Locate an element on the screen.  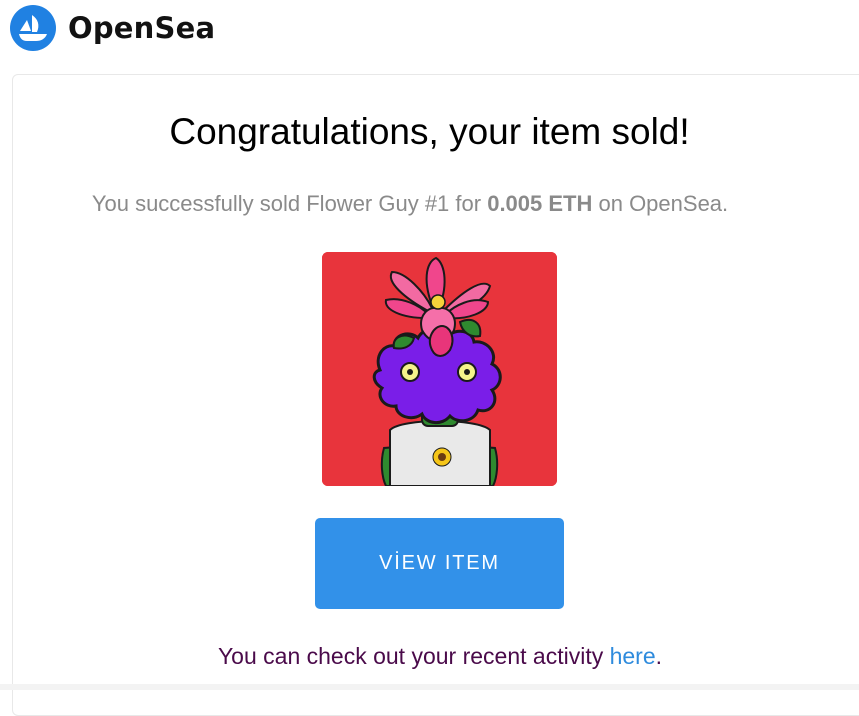
recent-activity-label: You can check out your recent activity is located at coordinates (413, 656).